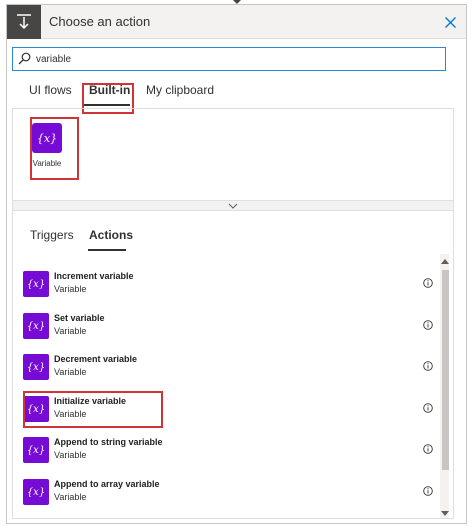 Image resolution: width=474 pixels, height=527 pixels. What do you see at coordinates (100, 21) in the screenshot?
I see `panel-title: Choose an action` at bounding box center [100, 21].